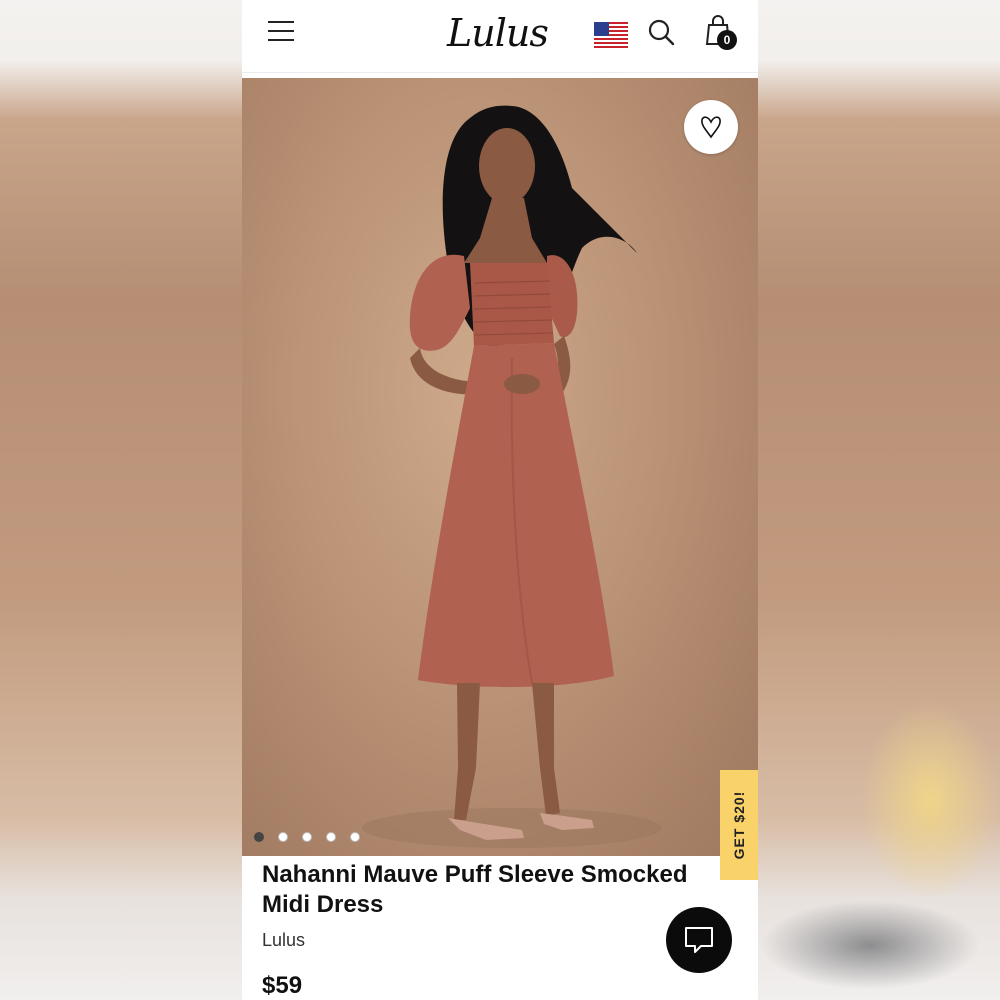 Image resolution: width=1000 pixels, height=1000 pixels. What do you see at coordinates (930, 800) in the screenshot?
I see `backdrop-glow` at bounding box center [930, 800].